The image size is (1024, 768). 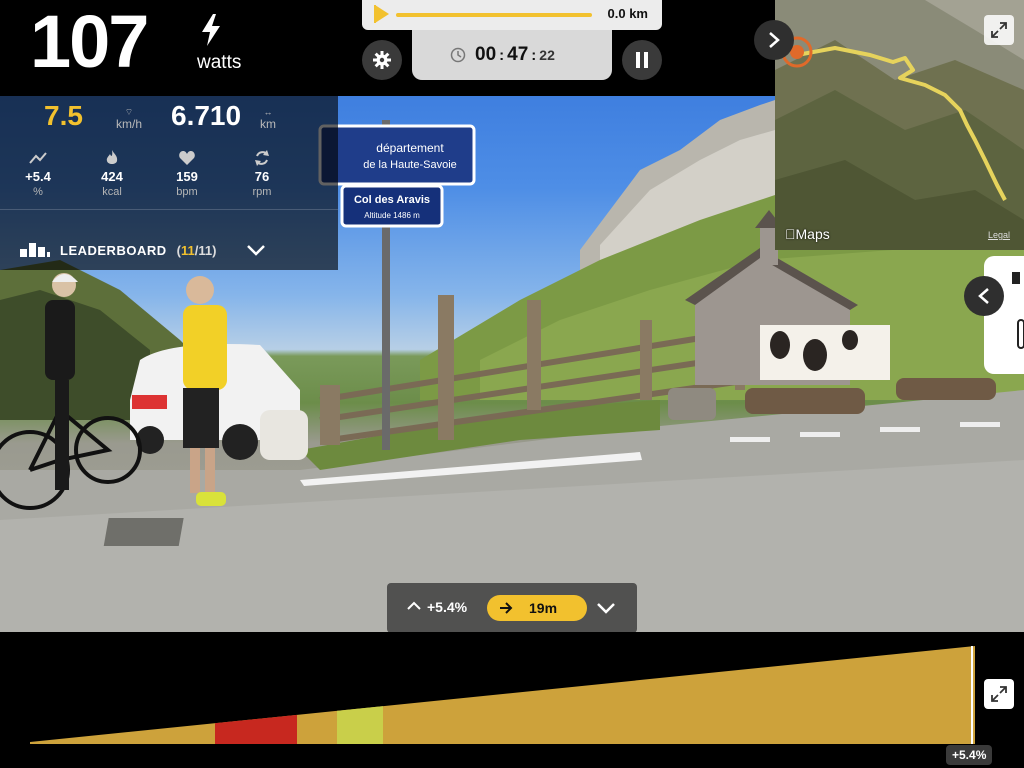 I want to click on timer-minutes: 47, so click(x=518, y=54).